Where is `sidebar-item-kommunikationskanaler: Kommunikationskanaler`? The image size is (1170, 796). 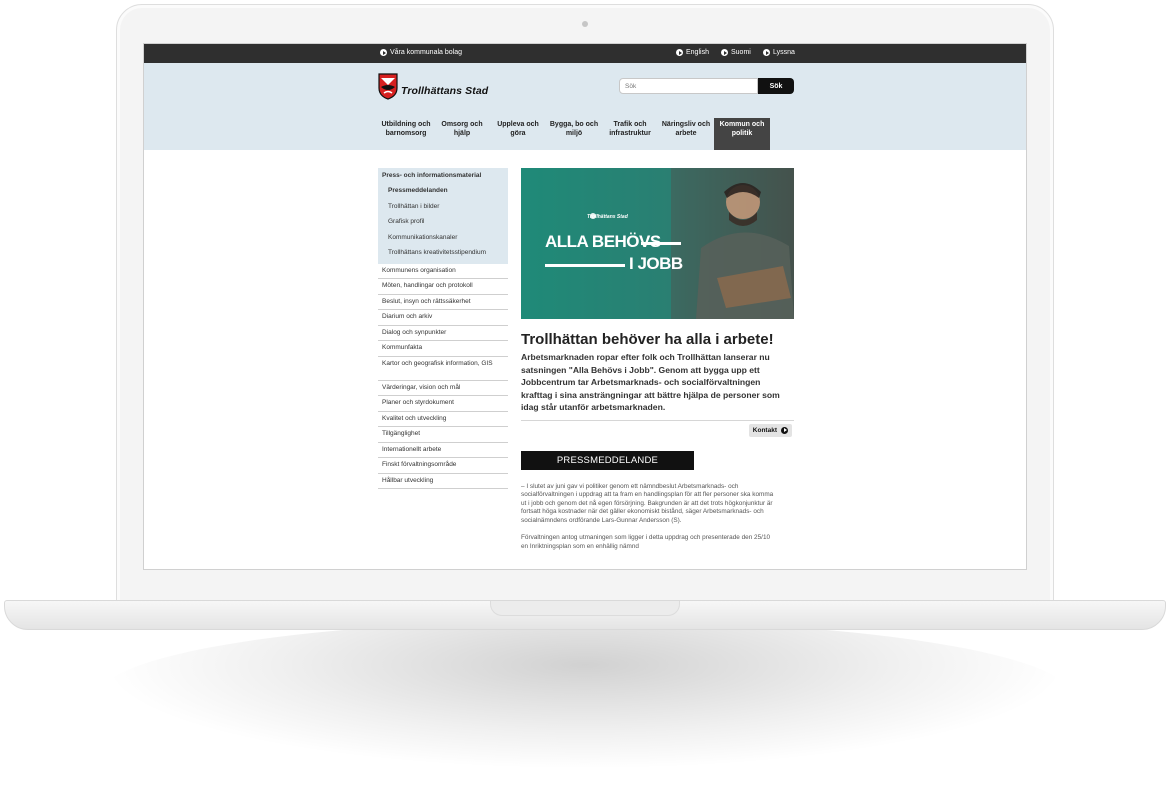 sidebar-item-kommunikationskanaler: Kommunikationskanaler is located at coordinates (443, 239).